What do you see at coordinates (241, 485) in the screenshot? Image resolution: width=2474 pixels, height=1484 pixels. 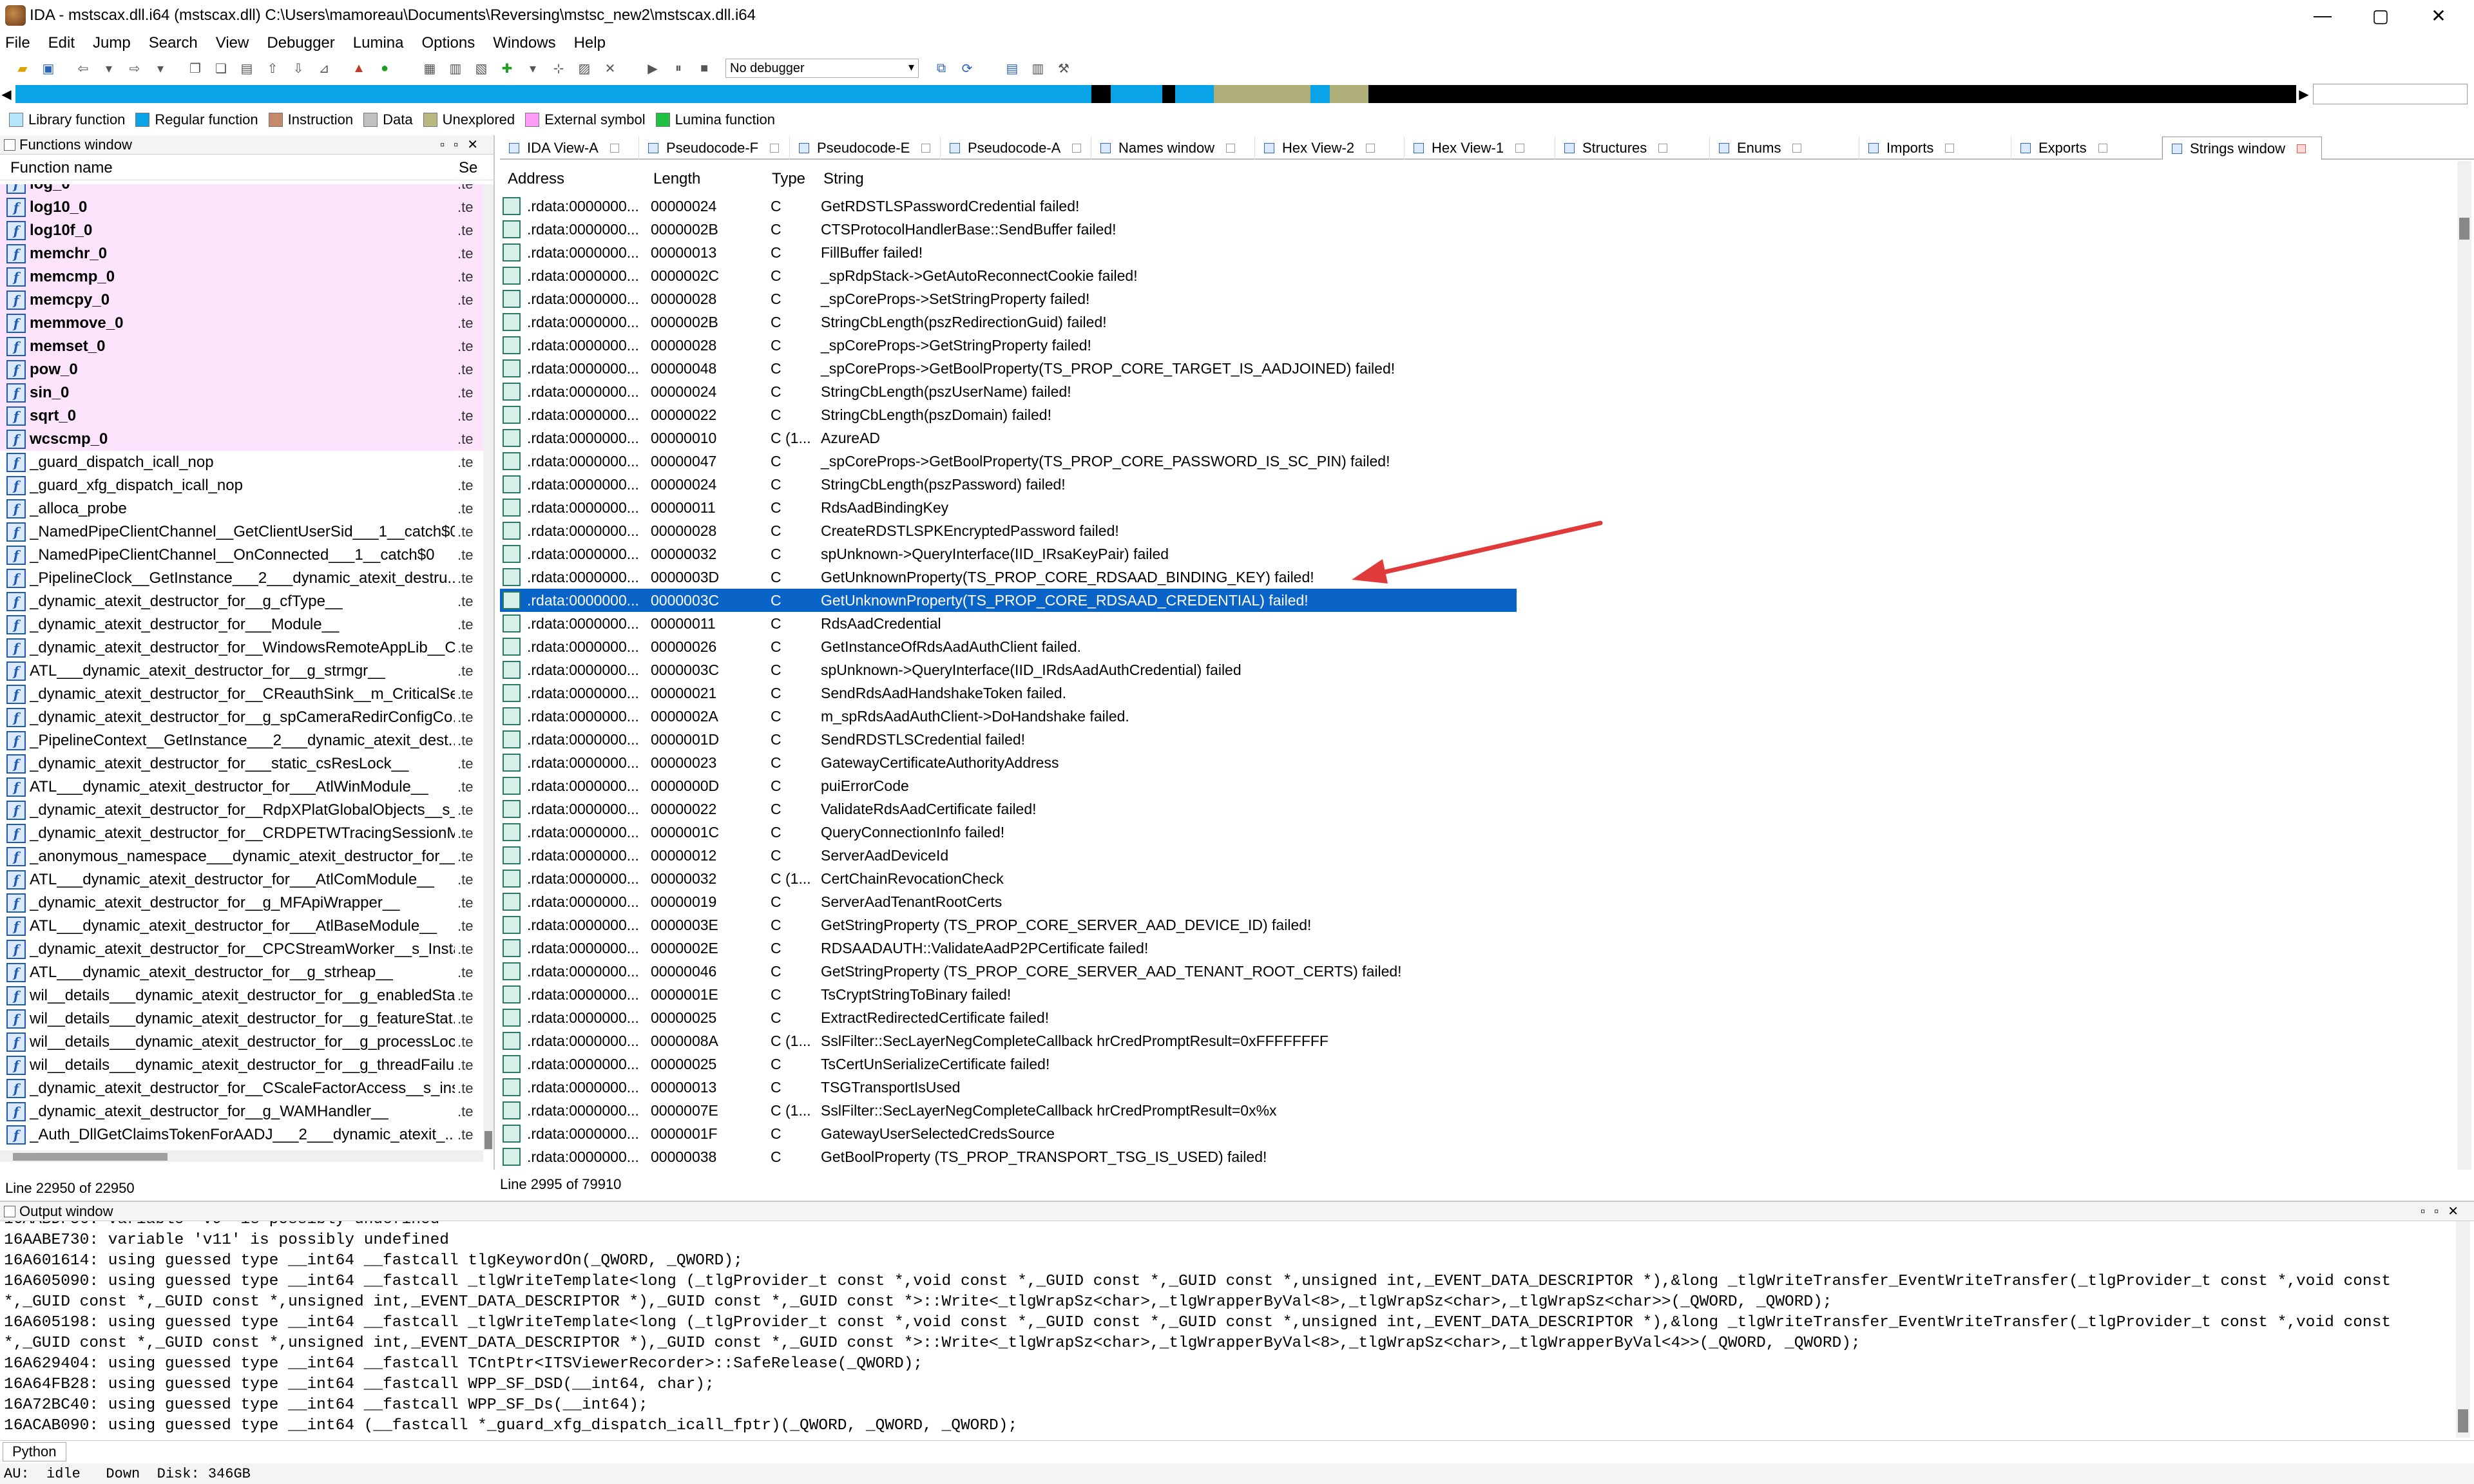 I see `function-row: f _guard_xfg_dispatch_icall_nop .te` at bounding box center [241, 485].